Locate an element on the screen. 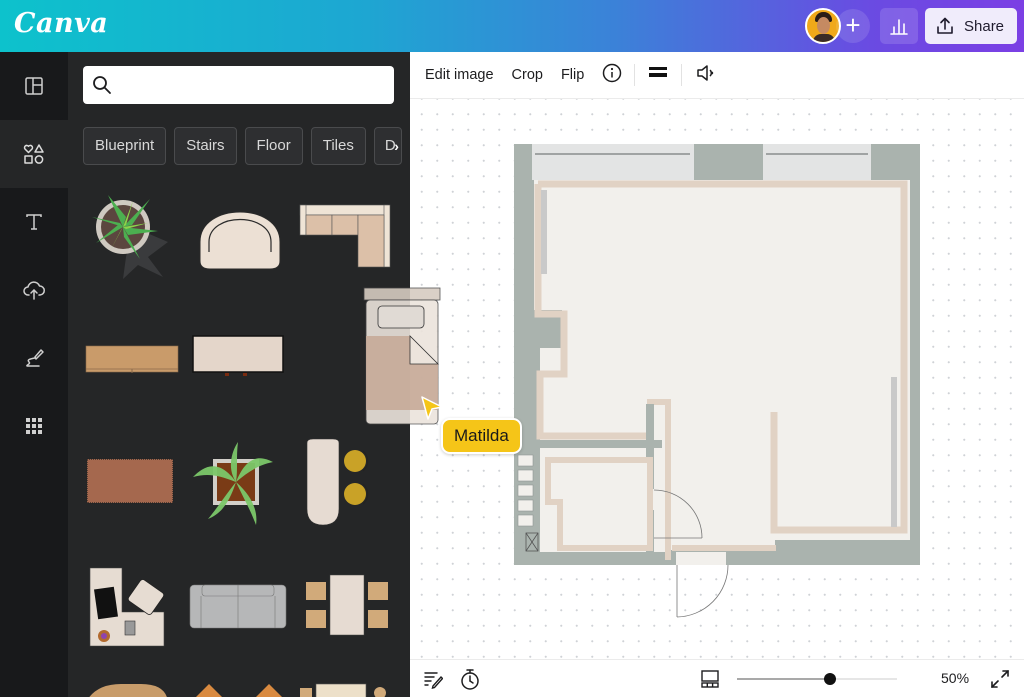 Image resolution: width=1024 pixels, height=697 pixels. side-rail is located at coordinates (34, 374).